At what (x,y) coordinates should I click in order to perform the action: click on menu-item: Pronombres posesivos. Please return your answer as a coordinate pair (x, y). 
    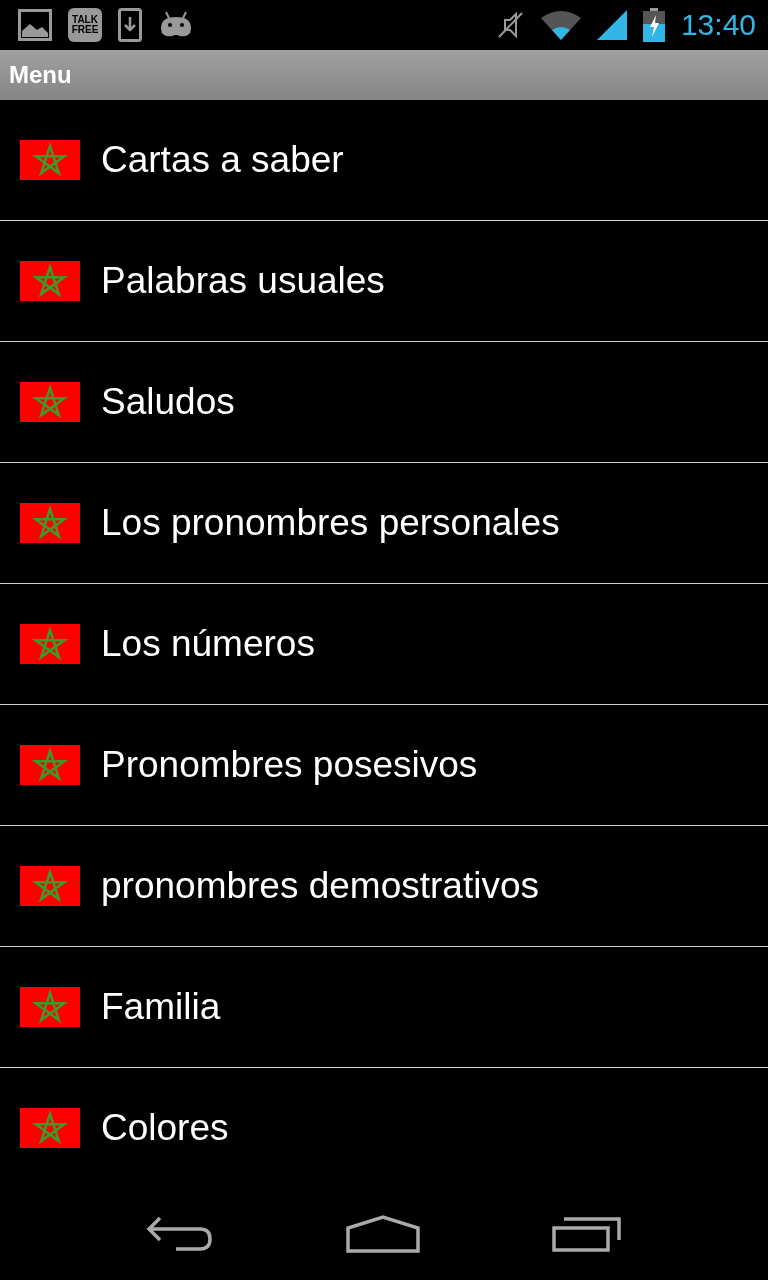
    Looking at the image, I should click on (384, 765).